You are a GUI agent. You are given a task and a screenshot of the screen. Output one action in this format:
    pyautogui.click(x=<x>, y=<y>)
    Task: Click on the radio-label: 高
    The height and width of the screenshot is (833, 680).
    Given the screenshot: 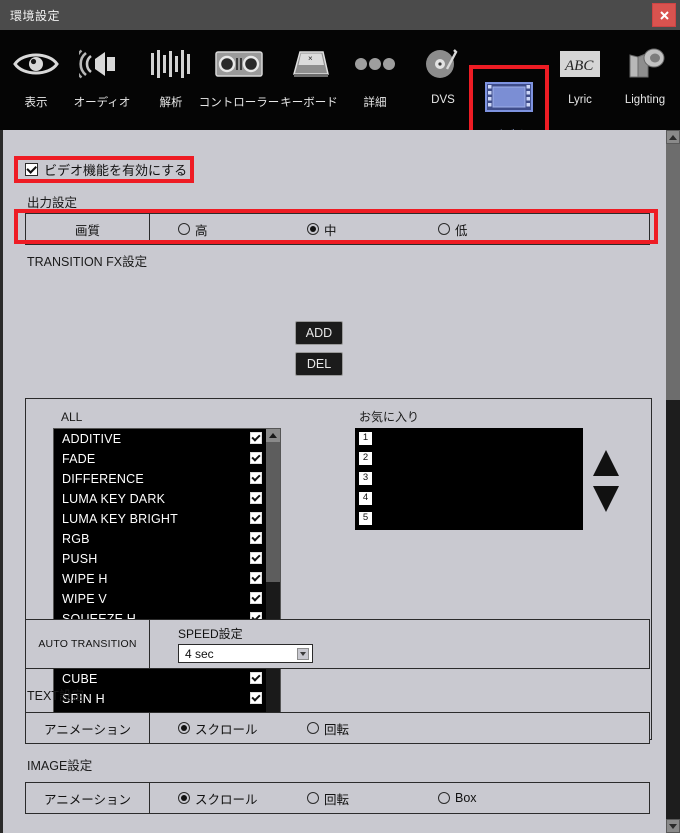 What is the action you would take?
    pyautogui.click(x=201, y=230)
    